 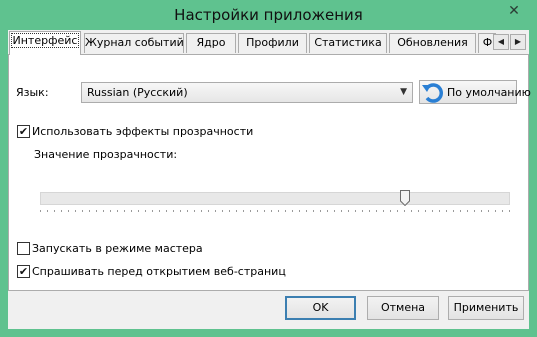 I want to click on default-button-label: По умолчанию, so click(x=489, y=92).